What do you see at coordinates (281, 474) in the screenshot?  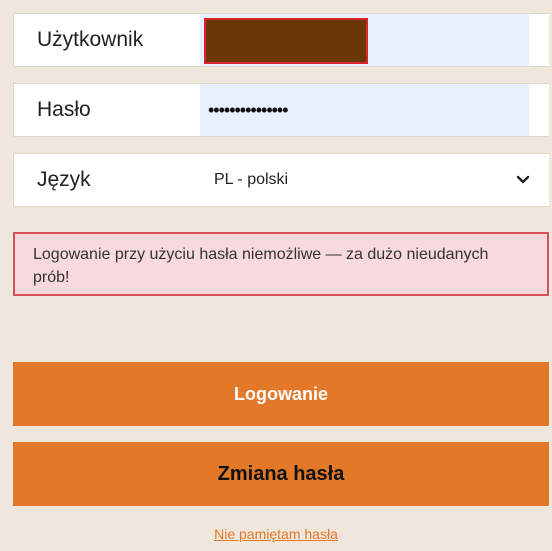 I see `change-password-button: Zmiana hasła` at bounding box center [281, 474].